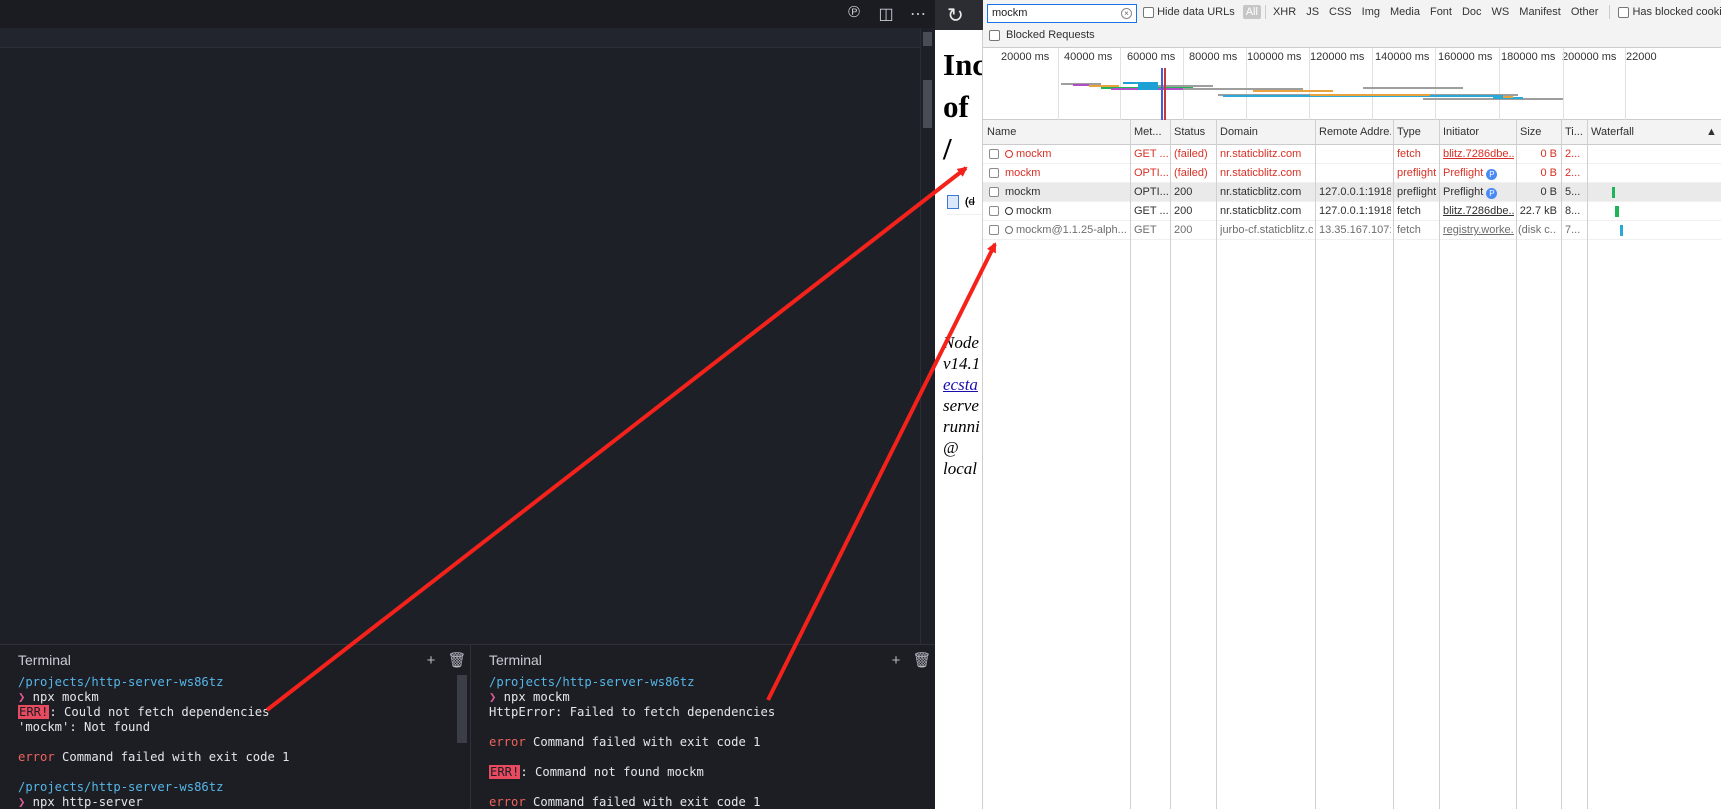  What do you see at coordinates (1501, 12) in the screenshot?
I see `type-filter-ws: WS` at bounding box center [1501, 12].